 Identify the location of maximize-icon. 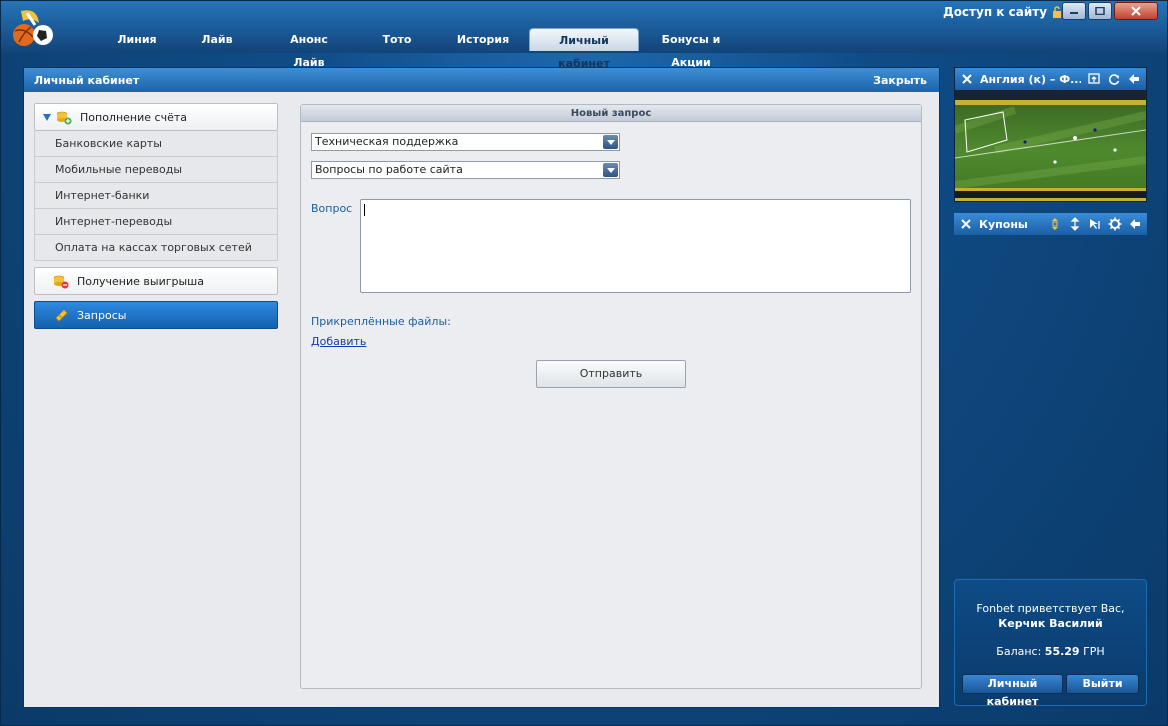
(1100, 11).